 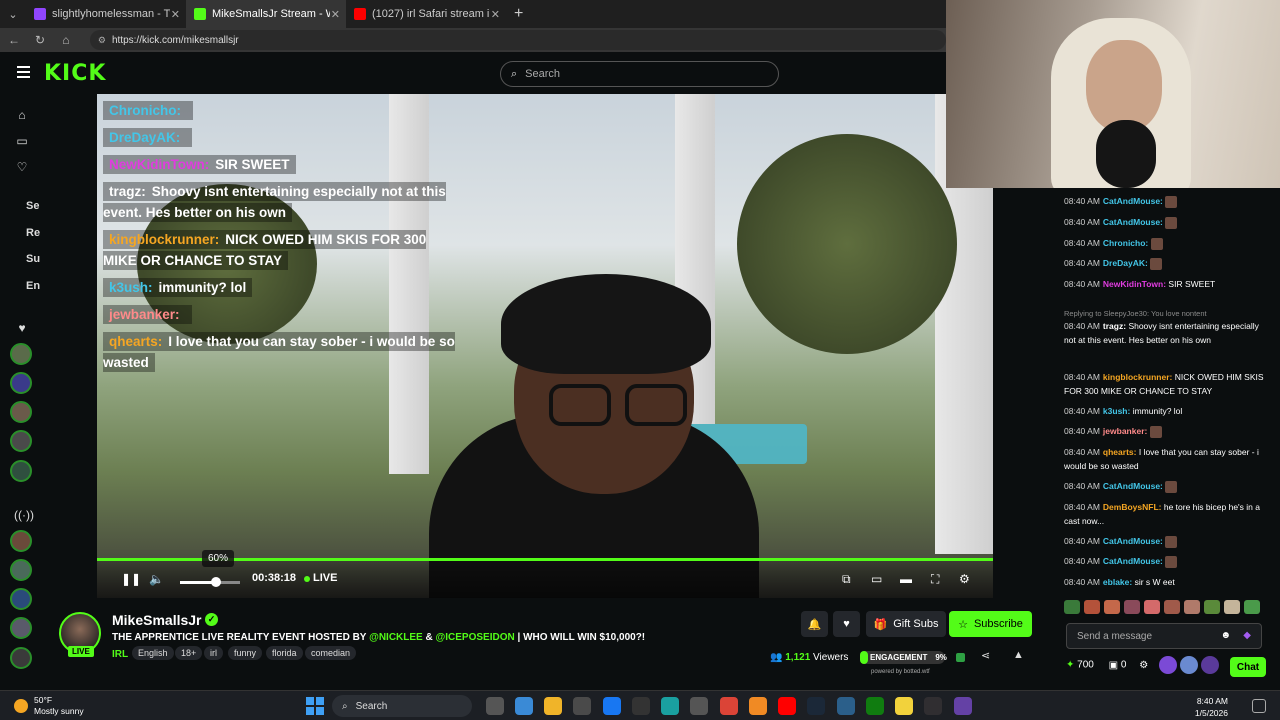 I want to click on task-view-icon, so click(x=495, y=706).